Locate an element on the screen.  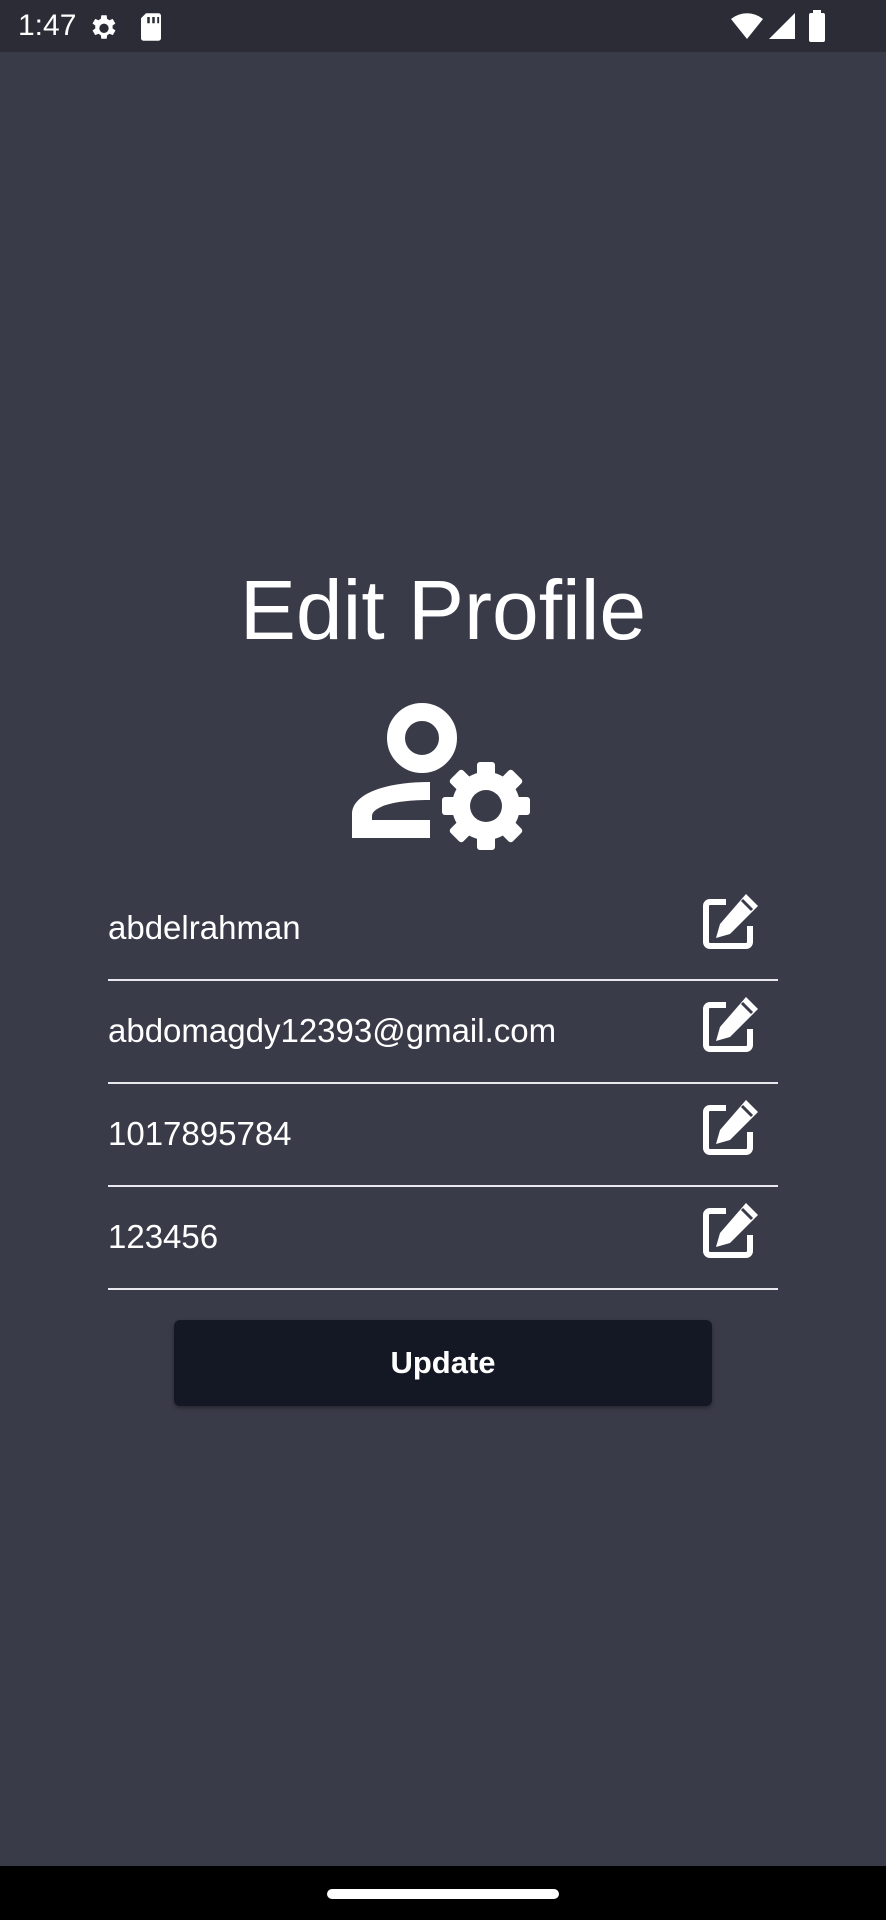
phone-field is located at coordinates (443, 1135).